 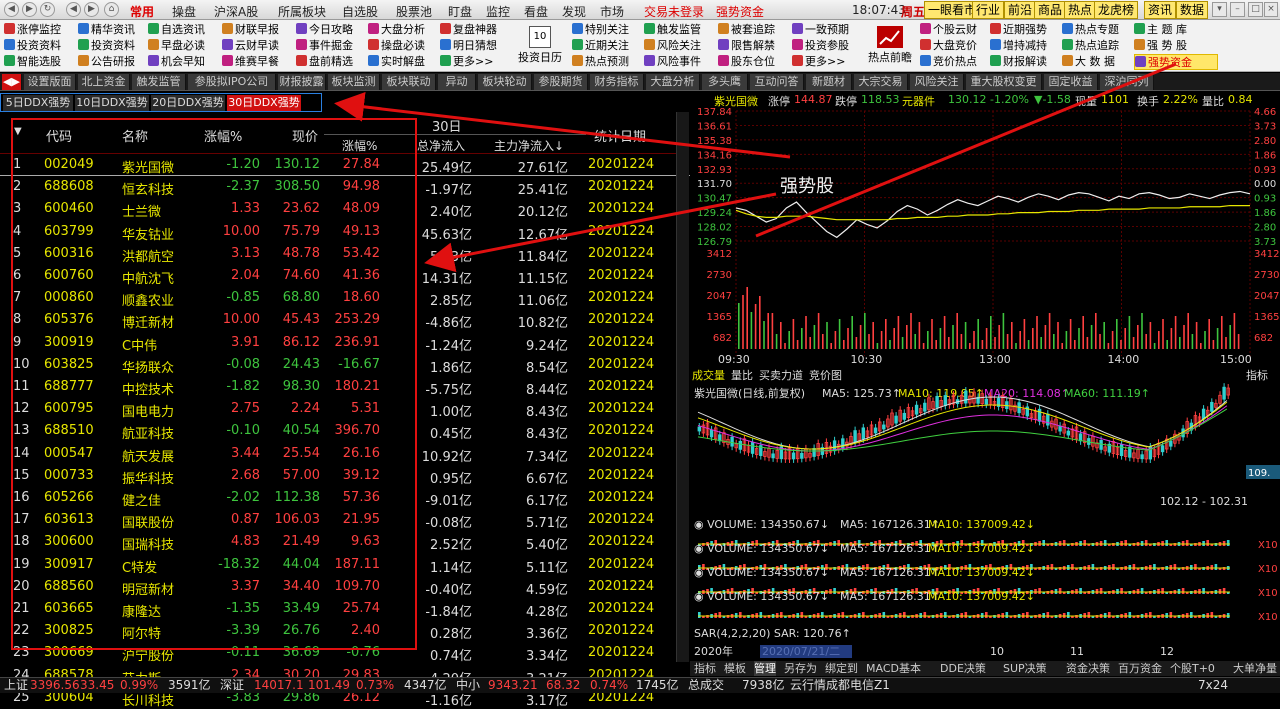 I want to click on indicator-tab-3: 另存为, so click(x=800, y=668).